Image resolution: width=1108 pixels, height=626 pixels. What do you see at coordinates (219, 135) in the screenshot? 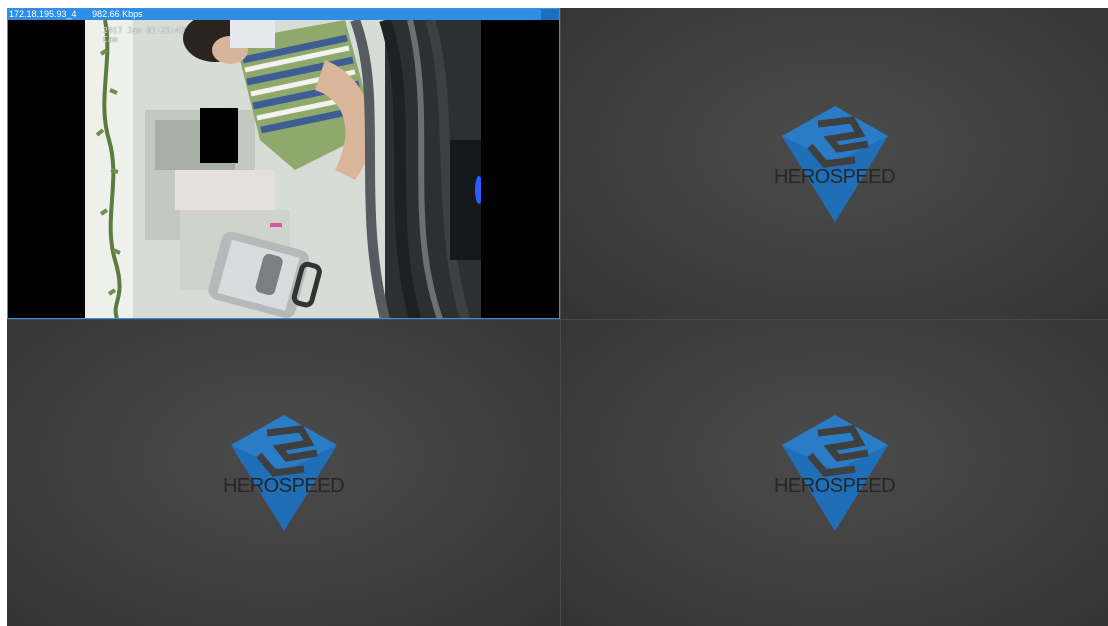
I see `privacy-mask` at bounding box center [219, 135].